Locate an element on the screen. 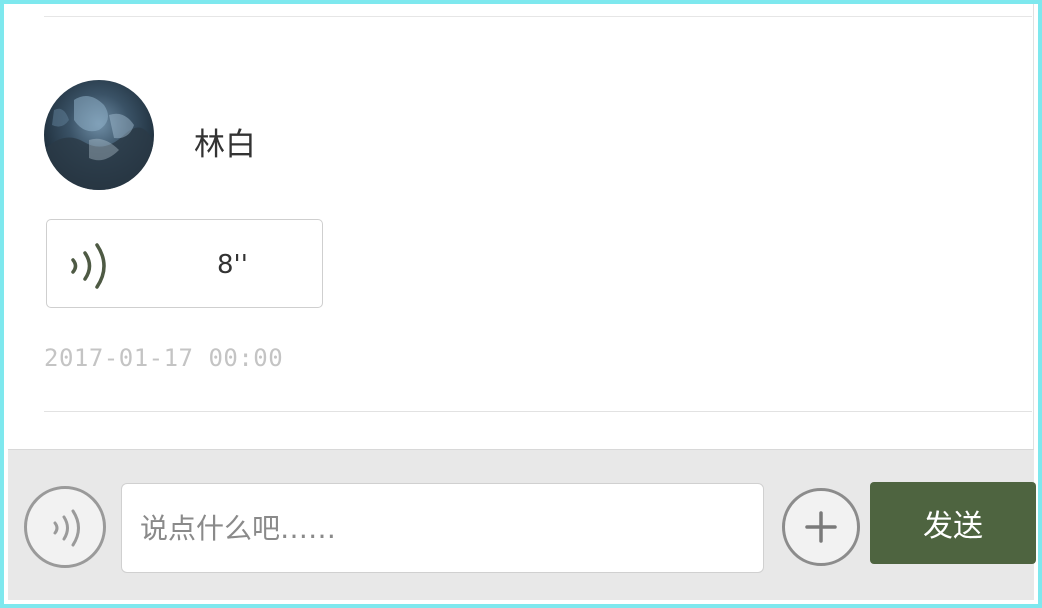  bottom-divider is located at coordinates (538, 411).